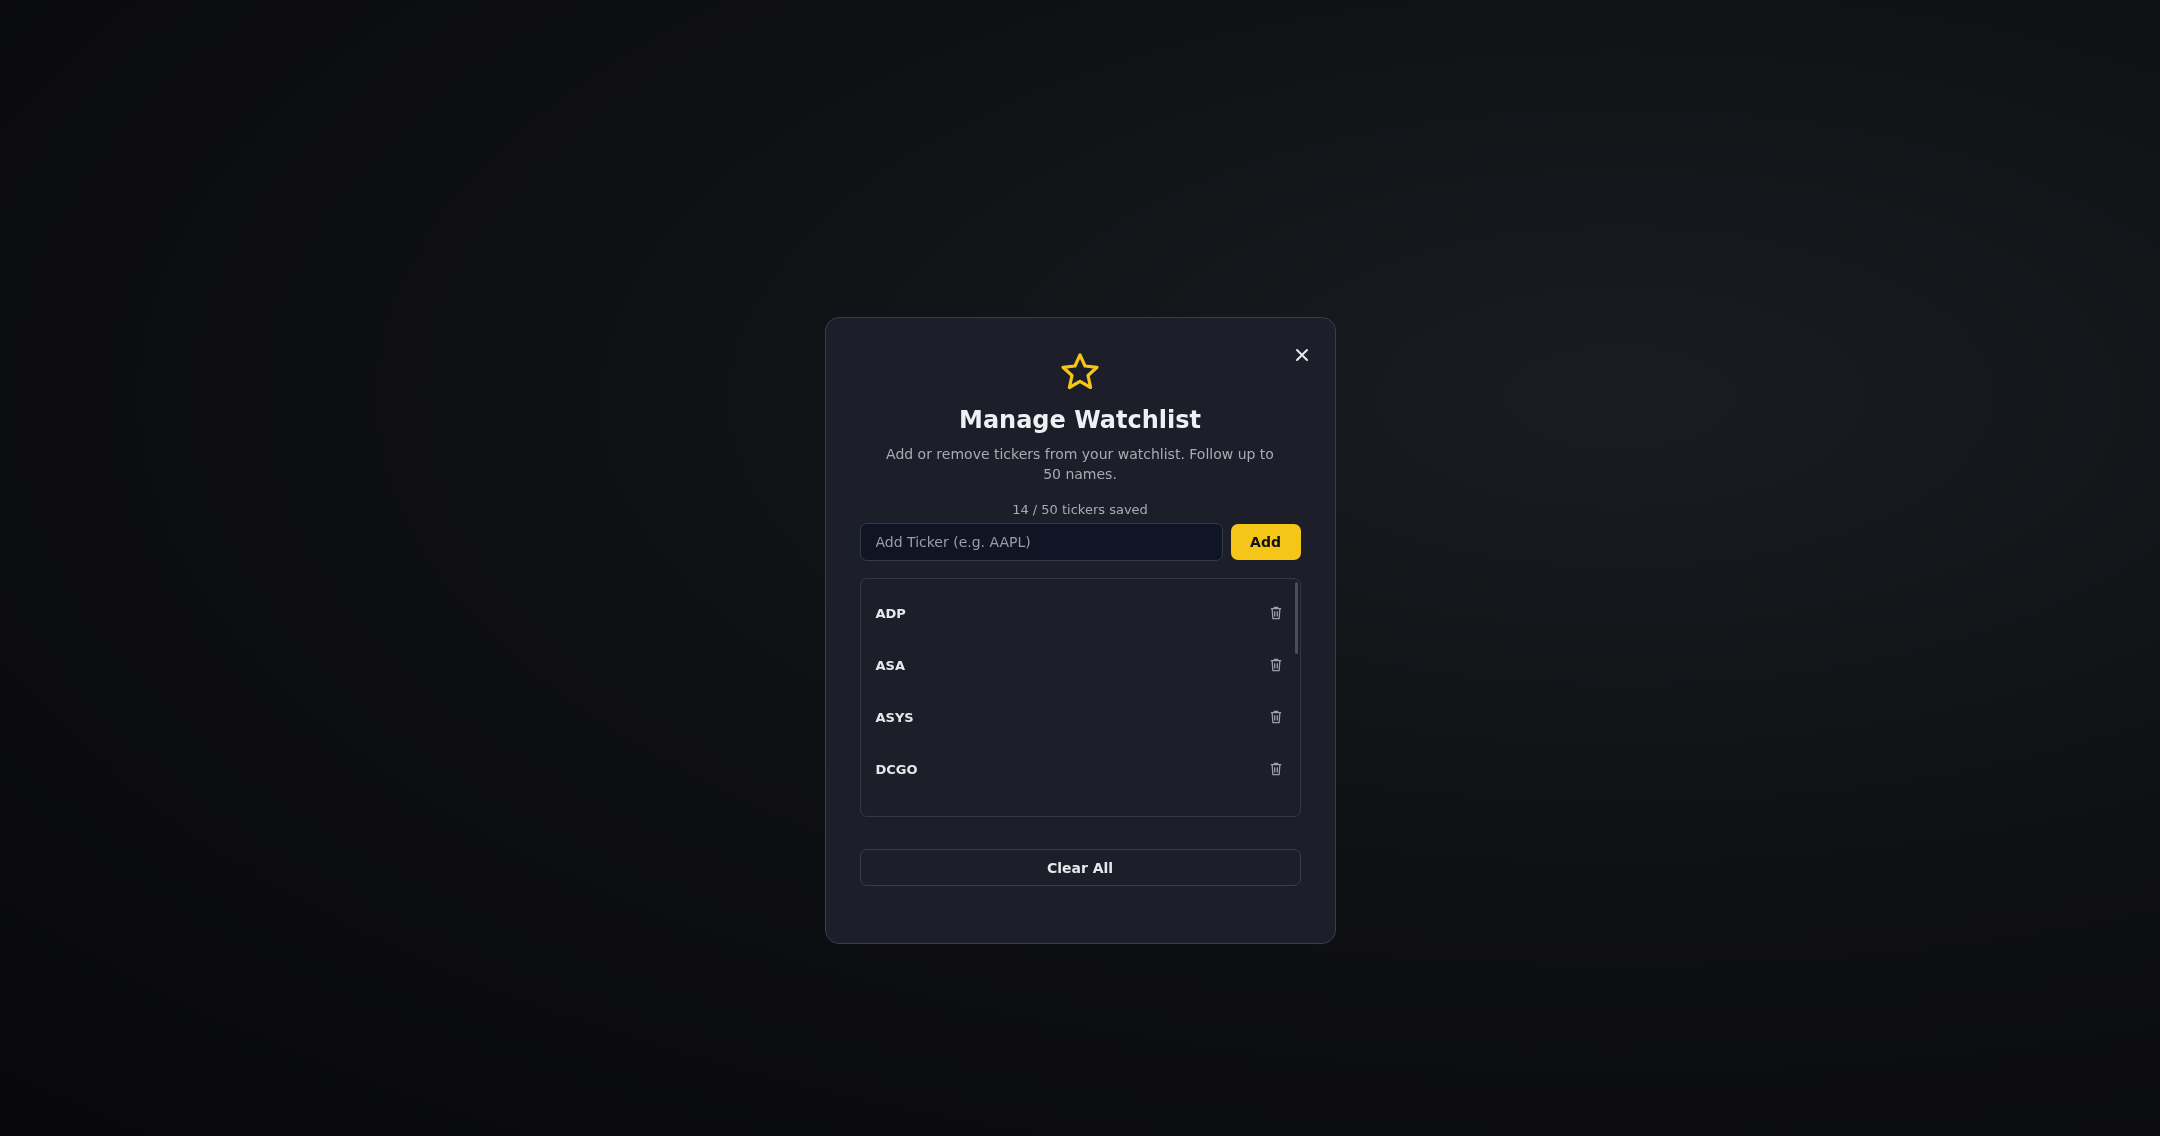  Describe the element at coordinates (896, 769) in the screenshot. I see `ticker-symbol: DCGO` at that location.